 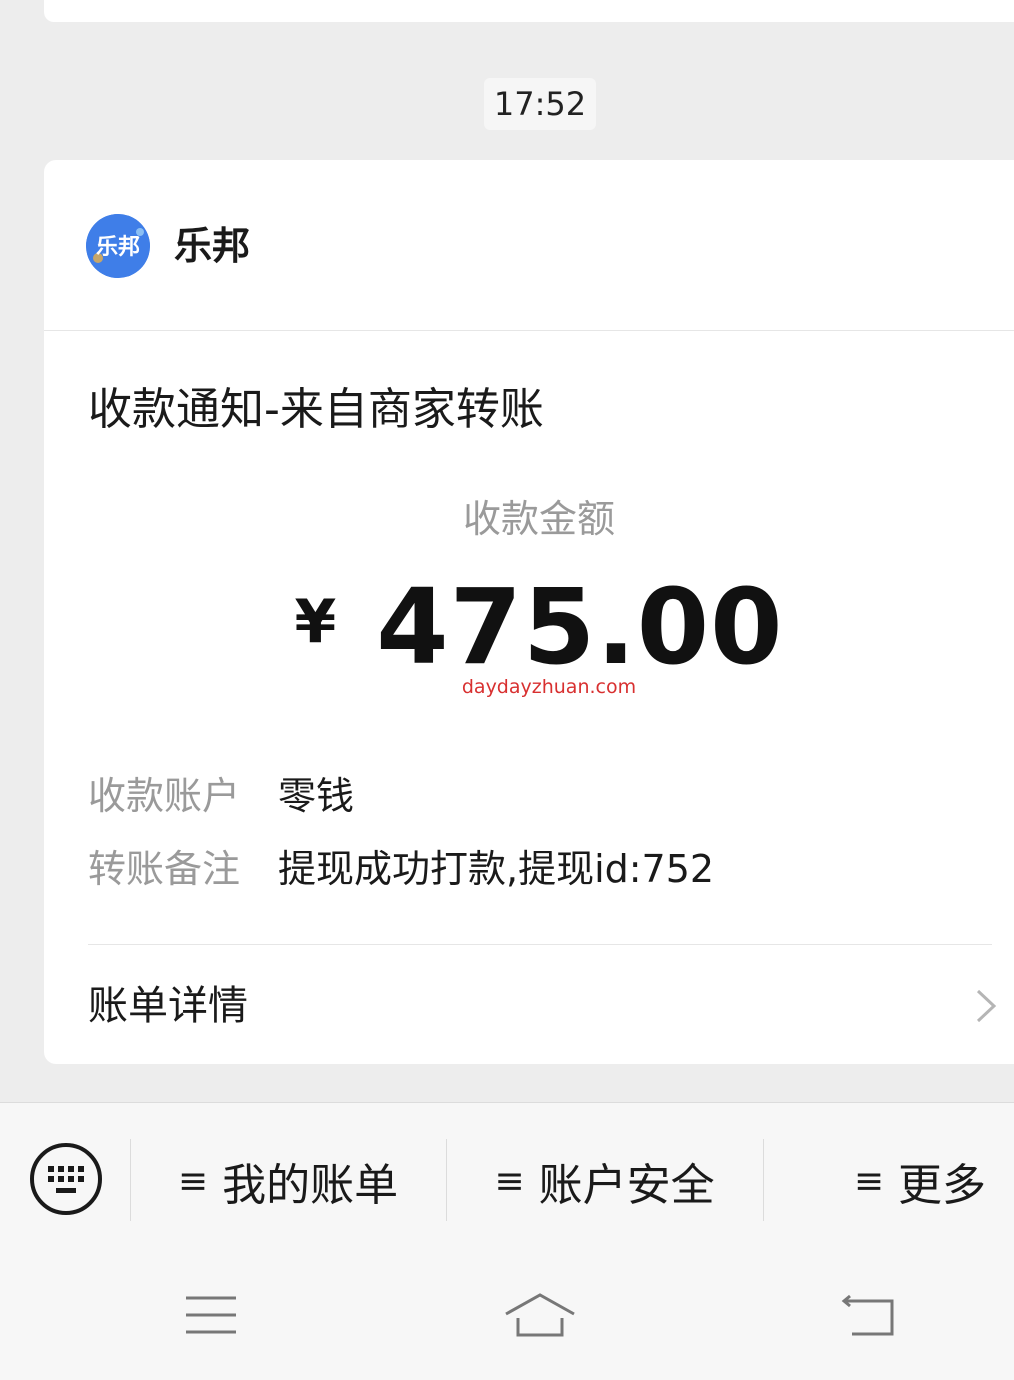 I want to click on menu-item-more: ≡ 更多, so click(x=889, y=1182).